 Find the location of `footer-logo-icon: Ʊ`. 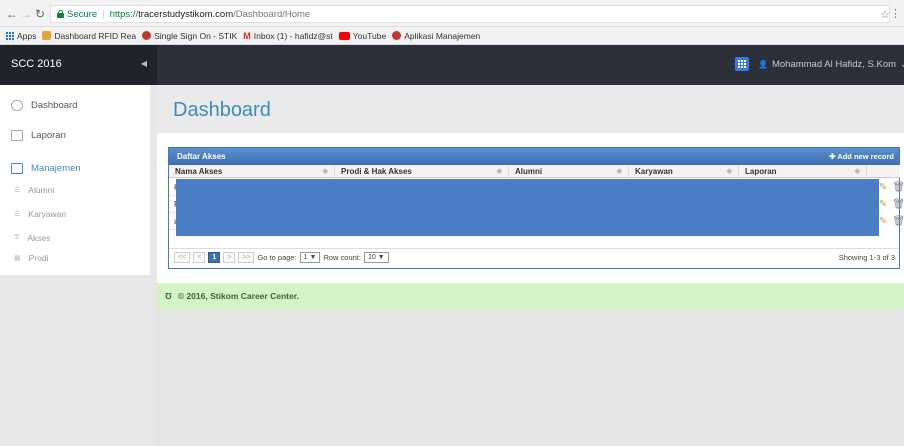

footer-logo-icon: Ʊ is located at coordinates (168, 296).